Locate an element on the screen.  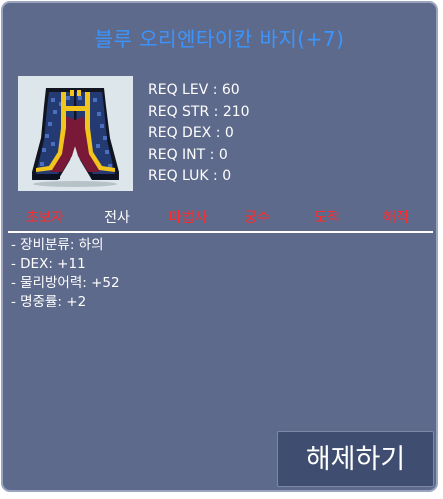
item-title: 블루 오리엔타이칸 바지(+7) is located at coordinates (219, 39).